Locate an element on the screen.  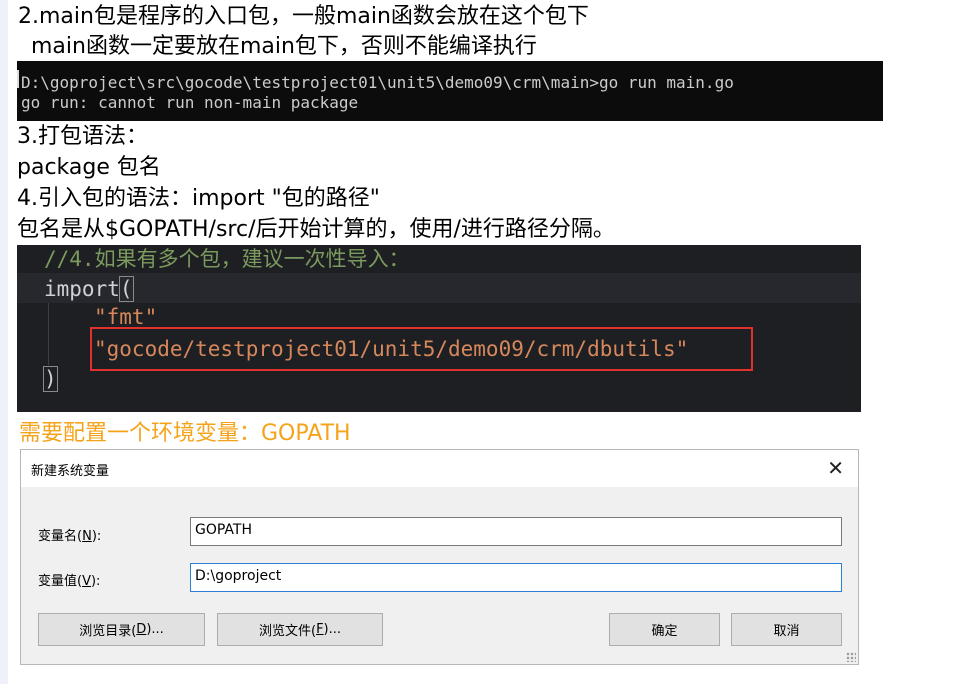
terminal-error-line: go run: cannot run non-main package is located at coordinates (190, 102).